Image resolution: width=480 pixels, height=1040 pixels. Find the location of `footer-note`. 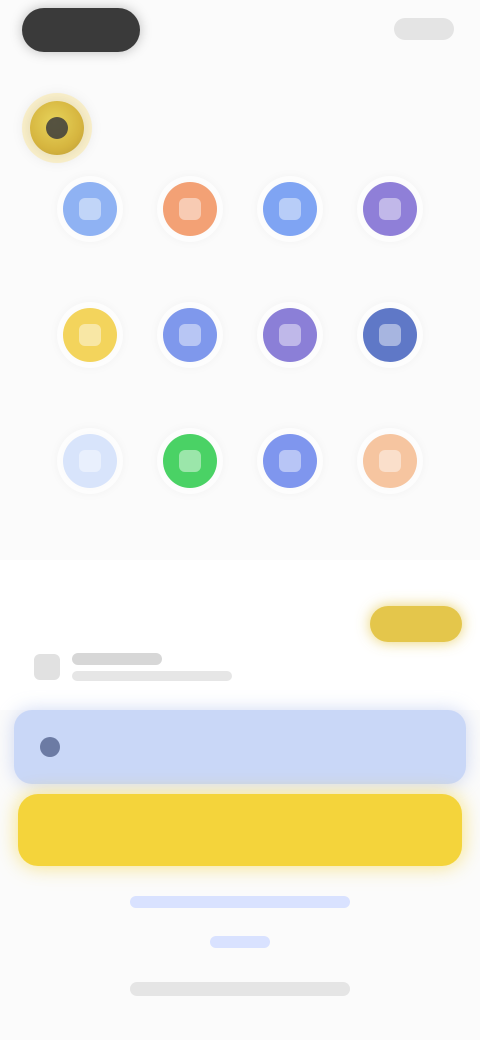

footer-note is located at coordinates (240, 989).